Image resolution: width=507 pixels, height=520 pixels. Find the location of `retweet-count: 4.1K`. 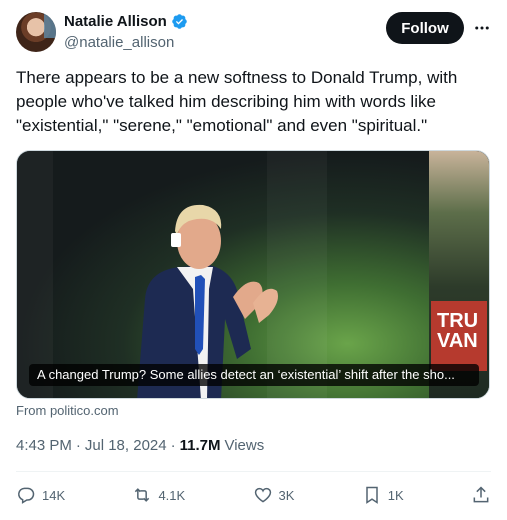

retweet-count: 4.1K is located at coordinates (172, 495).